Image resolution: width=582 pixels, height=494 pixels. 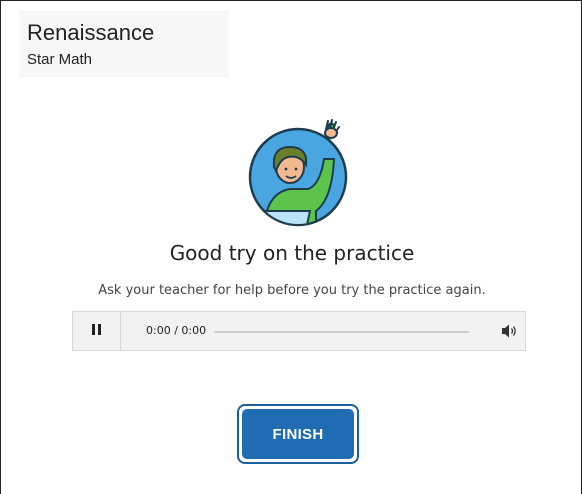 I want to click on audio-player: 0:00 / 0:00, so click(x=299, y=331).